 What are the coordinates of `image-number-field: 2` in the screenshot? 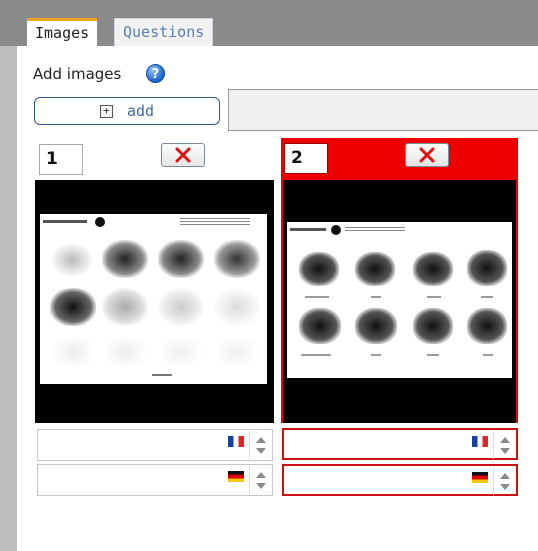 It's located at (306, 158).